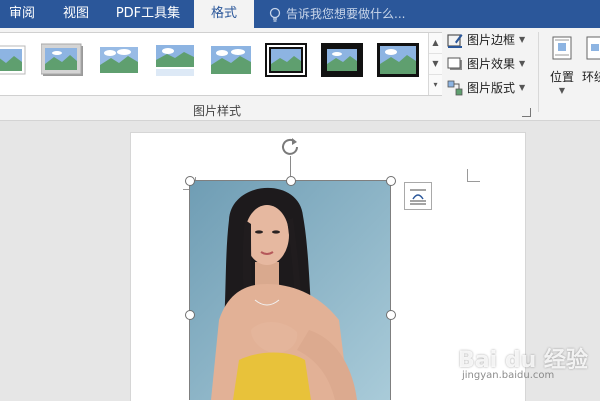 This screenshot has width=600, height=401. What do you see at coordinates (76, 14) in the screenshot?
I see `tab-view: 视图` at bounding box center [76, 14].